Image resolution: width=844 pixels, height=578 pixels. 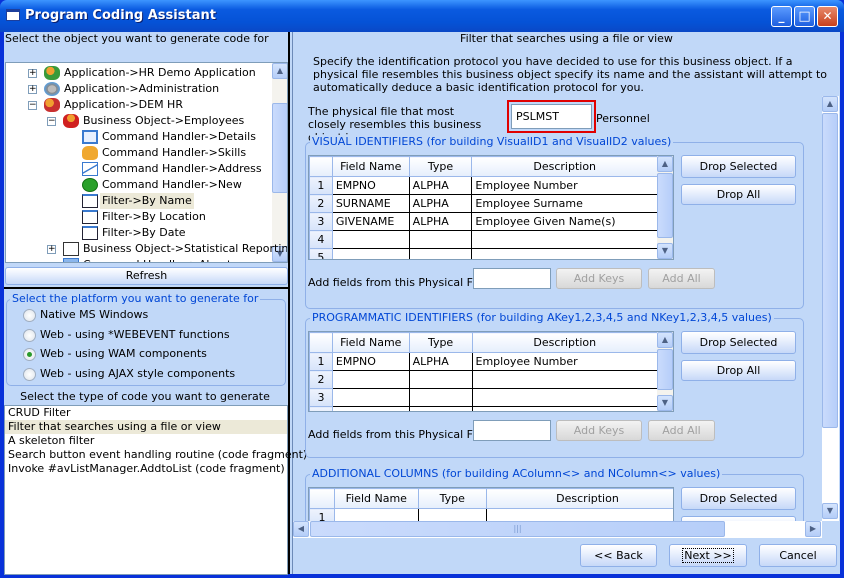 What do you see at coordinates (491, 514) in the screenshot?
I see `table-row: 1` at bounding box center [491, 514].